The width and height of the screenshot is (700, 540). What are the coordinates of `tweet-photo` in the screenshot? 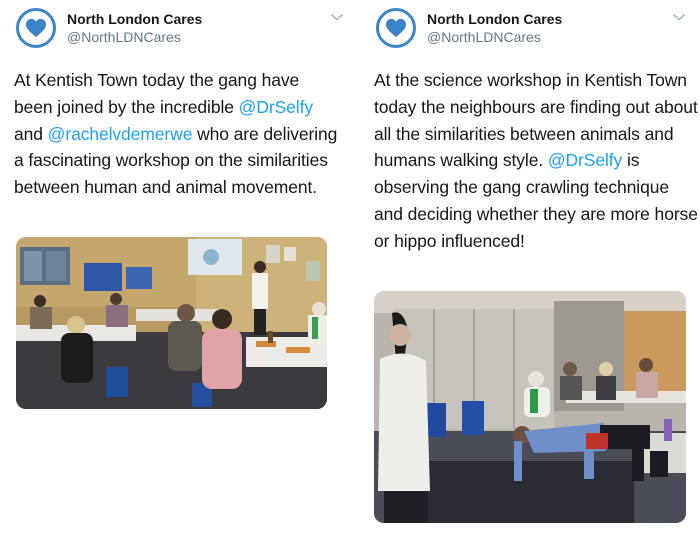 It's located at (171, 323).